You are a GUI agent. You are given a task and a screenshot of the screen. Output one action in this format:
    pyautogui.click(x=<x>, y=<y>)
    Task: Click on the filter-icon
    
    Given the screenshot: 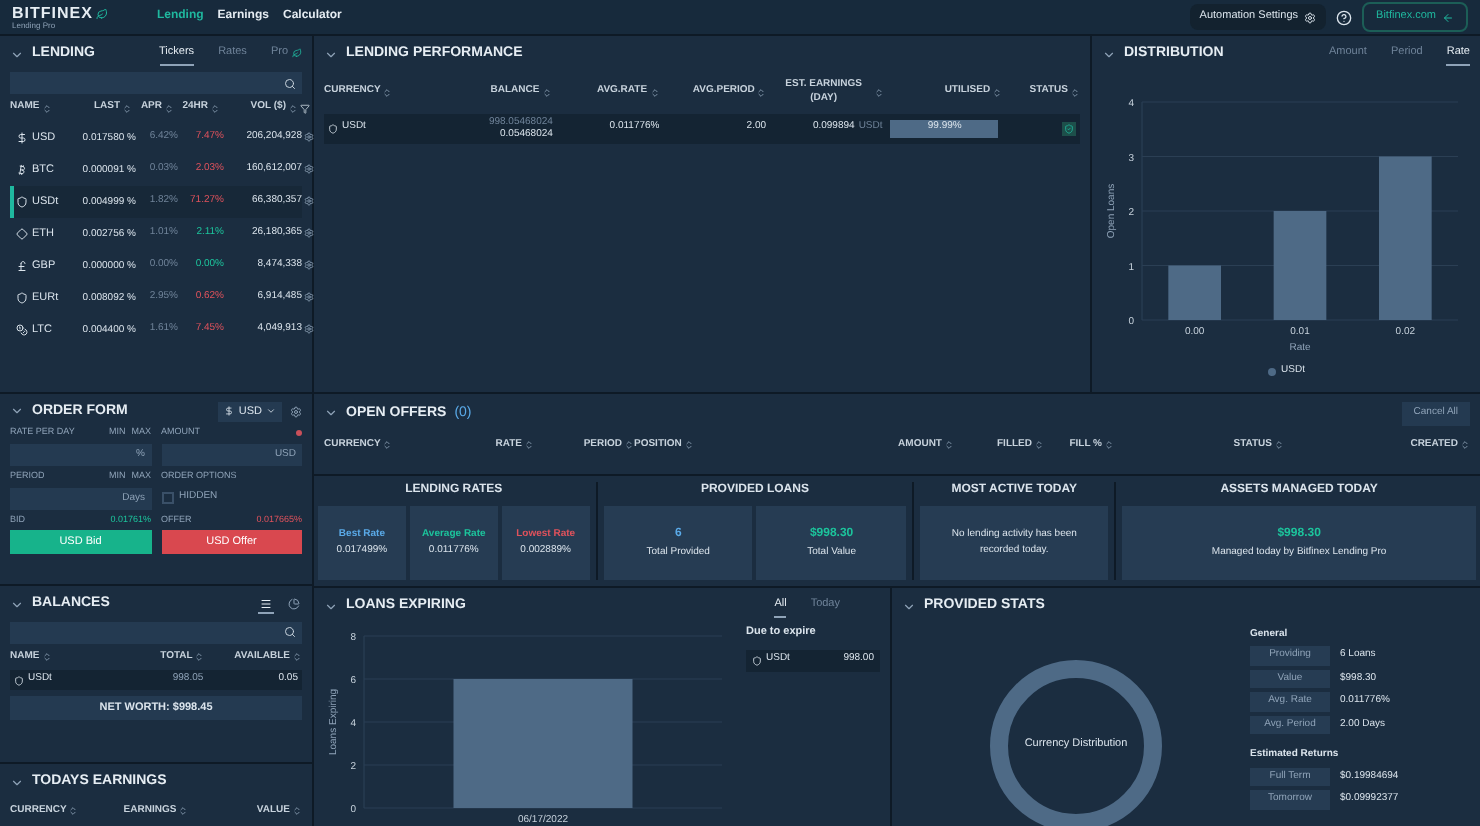 What is the action you would take?
    pyautogui.click(x=305, y=108)
    